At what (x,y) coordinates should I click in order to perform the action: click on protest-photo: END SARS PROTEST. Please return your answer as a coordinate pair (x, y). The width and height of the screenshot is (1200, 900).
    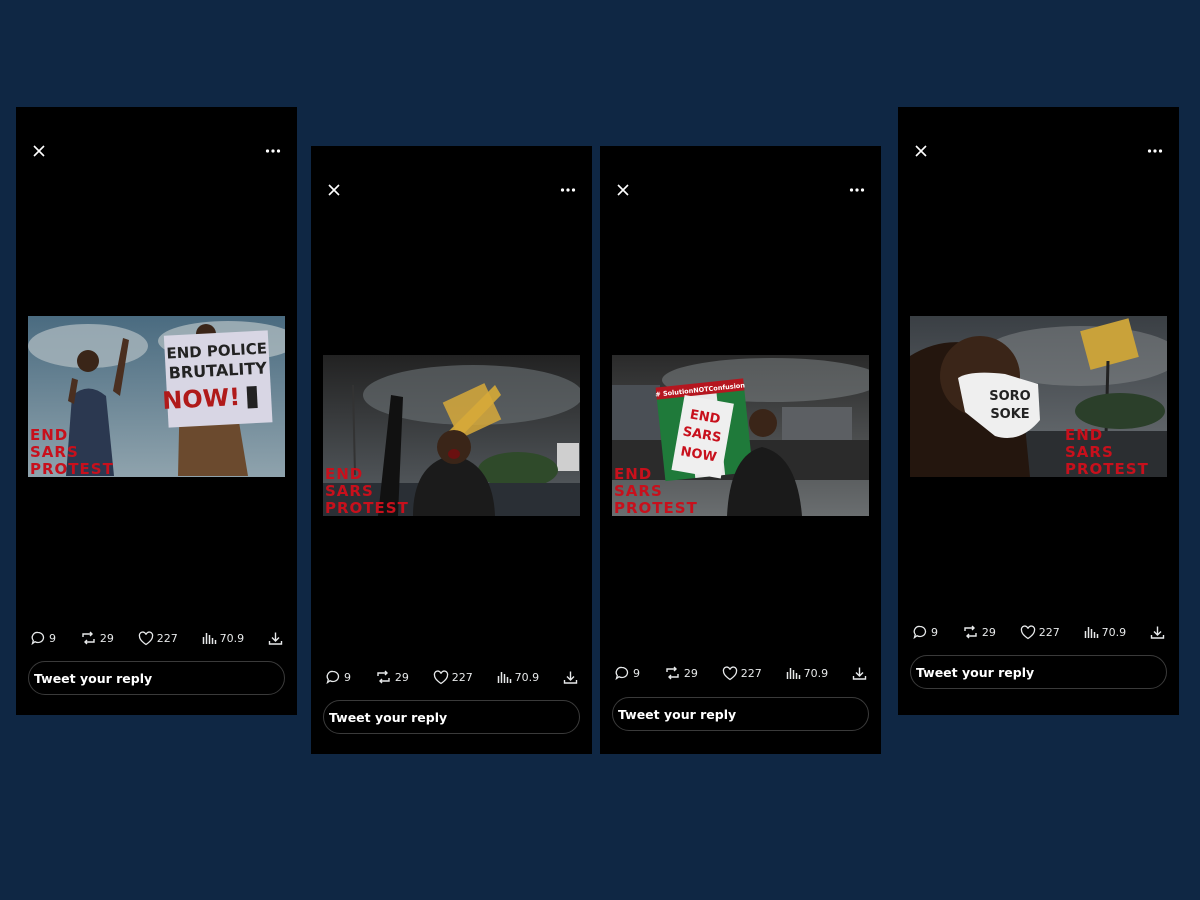
    Looking at the image, I should click on (451, 435).